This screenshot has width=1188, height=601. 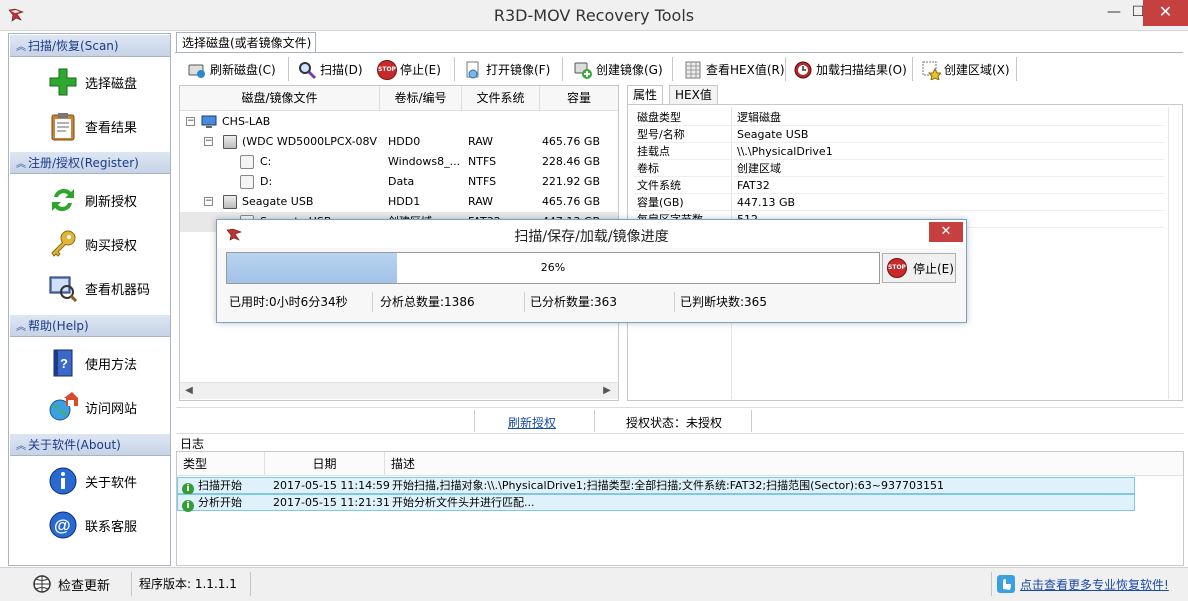 What do you see at coordinates (421, 98) in the screenshot?
I see `column-header: 卷标/编号` at bounding box center [421, 98].